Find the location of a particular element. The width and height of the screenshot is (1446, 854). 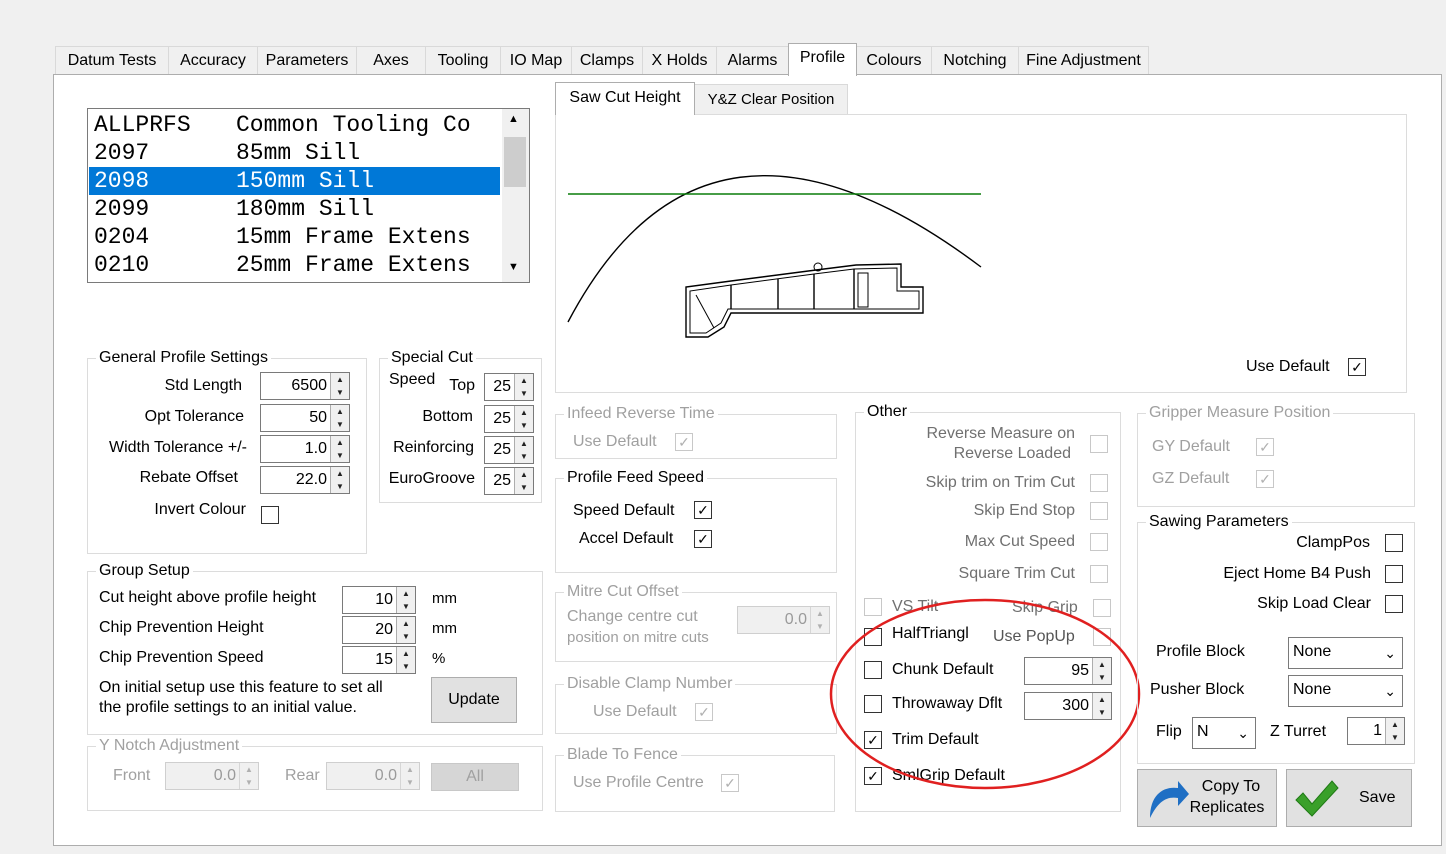

list-item: 0210 25mm Frame Extens is located at coordinates (294, 265).